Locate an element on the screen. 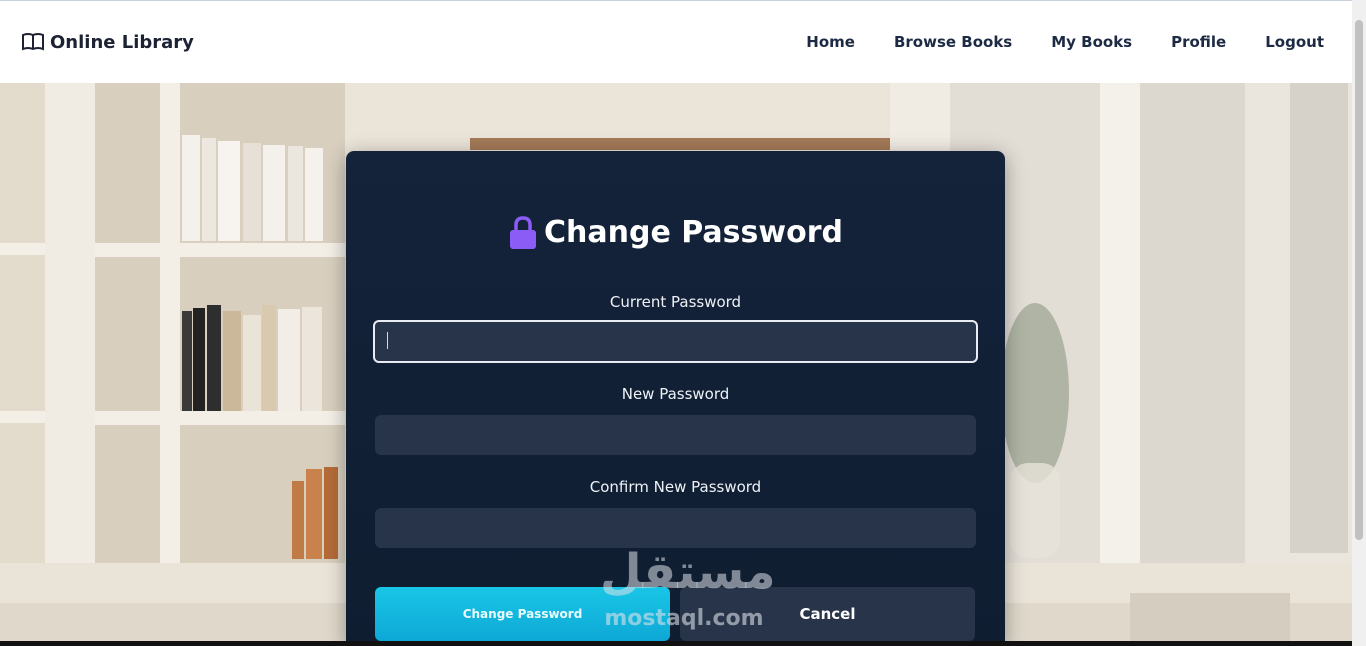 This screenshot has width=1366, height=646. nav-logout: Logout is located at coordinates (1294, 42).